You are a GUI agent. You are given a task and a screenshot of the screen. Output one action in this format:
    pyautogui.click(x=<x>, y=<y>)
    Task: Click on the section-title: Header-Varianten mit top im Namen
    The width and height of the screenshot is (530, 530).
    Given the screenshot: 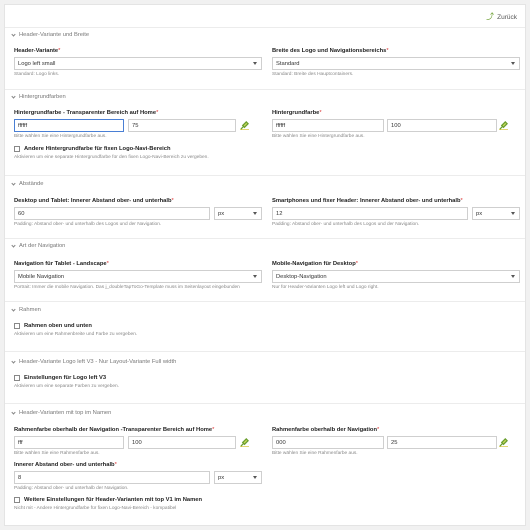 What is the action you would take?
    pyautogui.click(x=65, y=413)
    